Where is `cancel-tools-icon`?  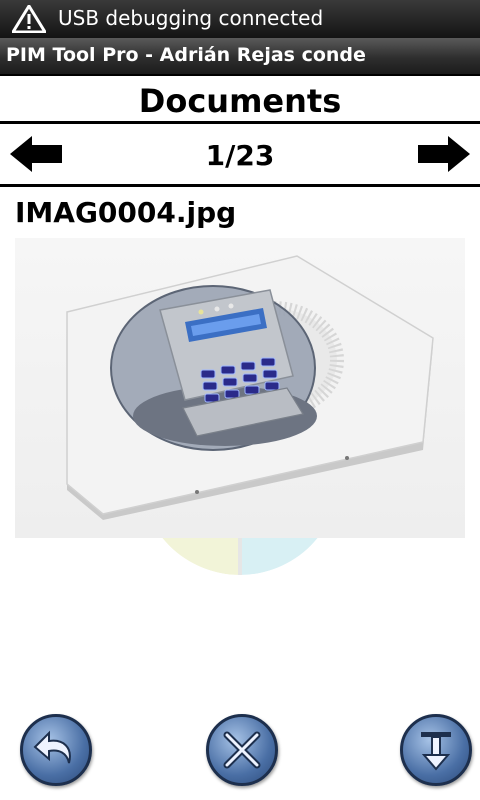 cancel-tools-icon is located at coordinates (242, 750).